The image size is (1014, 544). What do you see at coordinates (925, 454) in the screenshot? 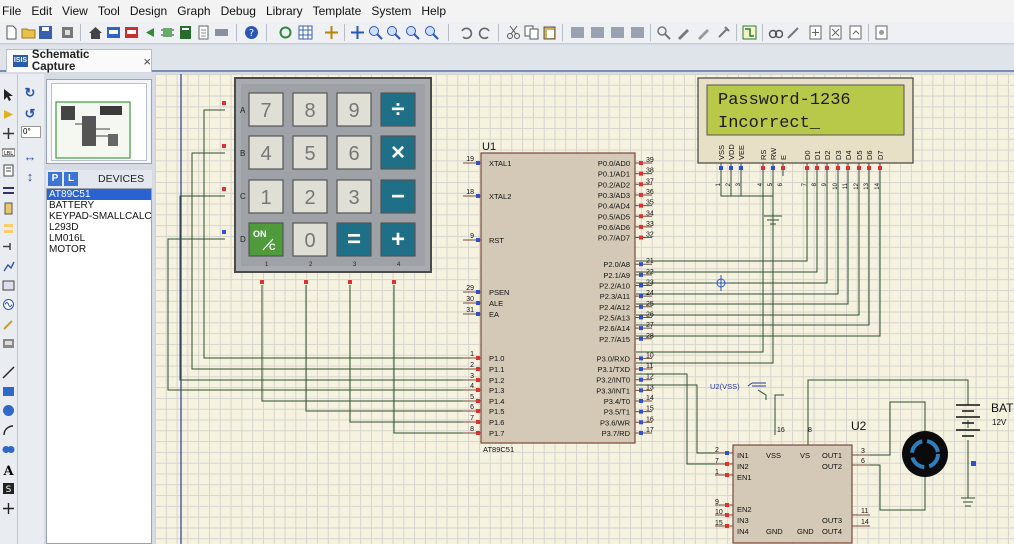
I see `motor-component` at bounding box center [925, 454].